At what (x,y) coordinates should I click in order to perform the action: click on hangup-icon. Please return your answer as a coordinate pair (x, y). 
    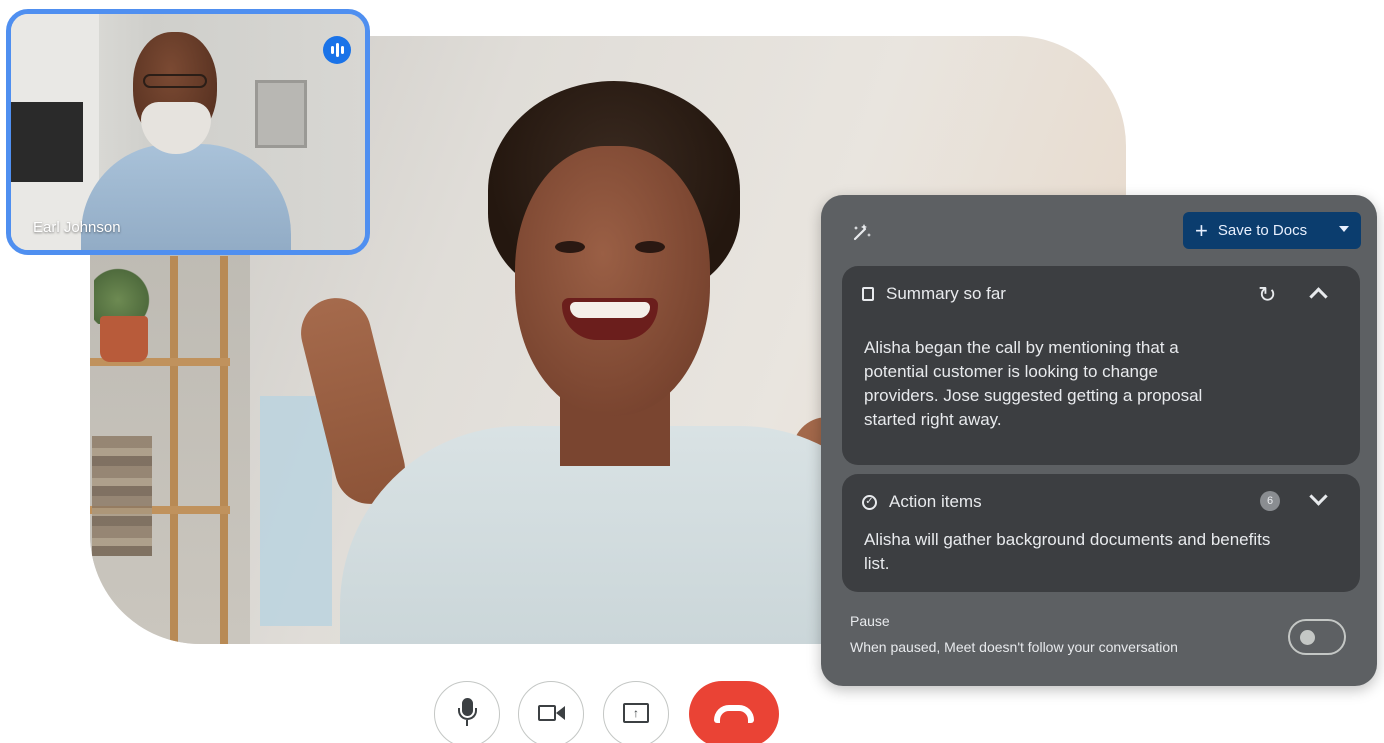
    Looking at the image, I should click on (734, 714).